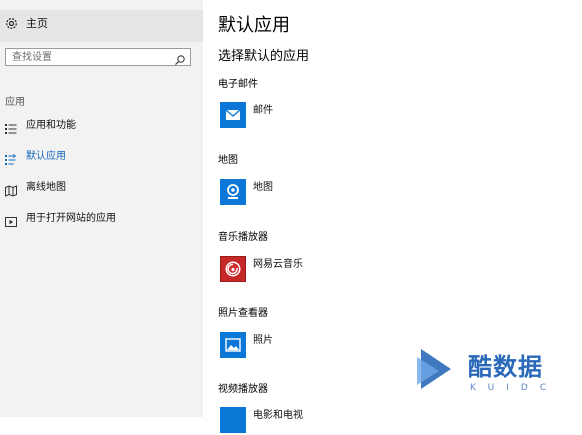 This screenshot has height=435, width=582. I want to click on movies-tv-icon, so click(233, 420).